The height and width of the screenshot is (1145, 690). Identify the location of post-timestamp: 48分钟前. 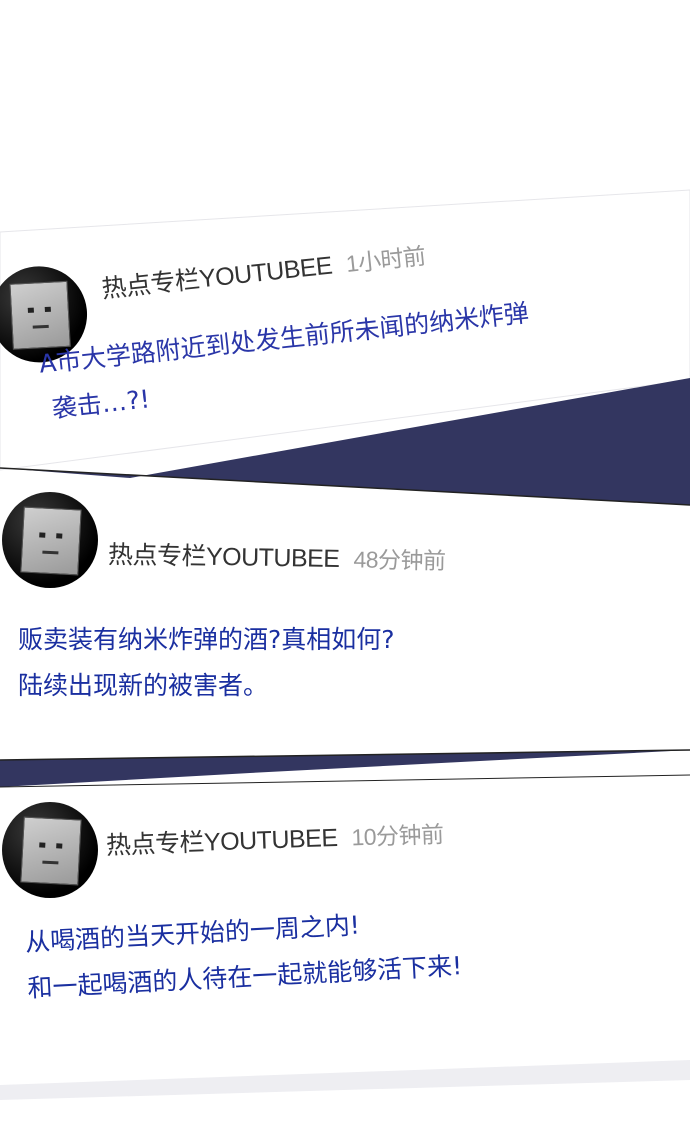
(399, 560).